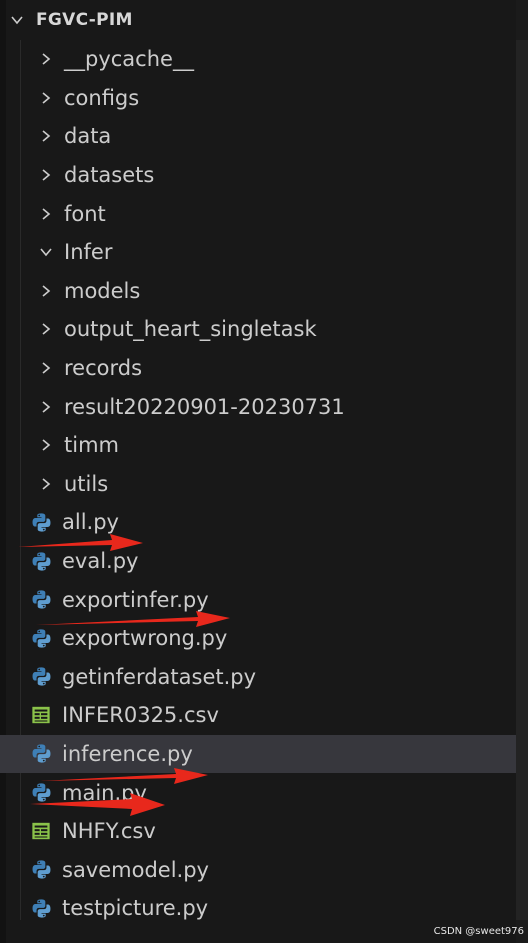 The image size is (528, 943). What do you see at coordinates (109, 831) in the screenshot?
I see `item-label: NHFY.csv` at bounding box center [109, 831].